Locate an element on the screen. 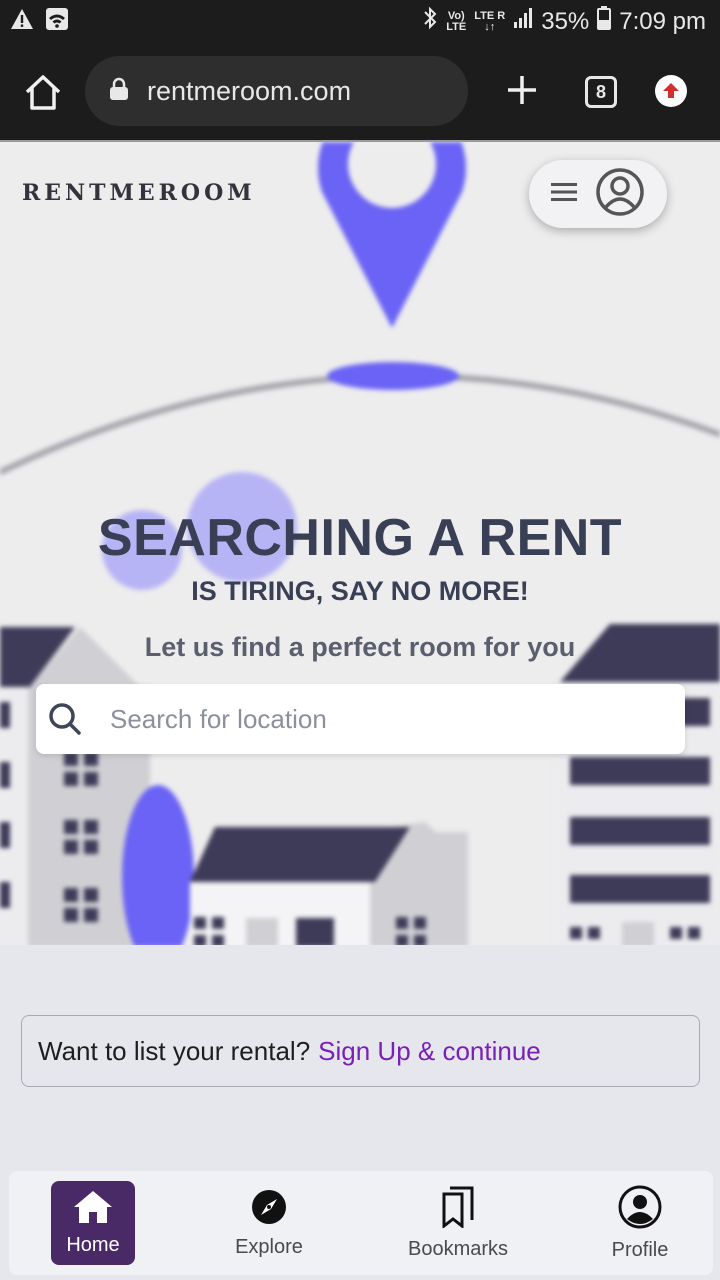 This screenshot has width=720, height=1280. signal-icon is located at coordinates (523, 21).